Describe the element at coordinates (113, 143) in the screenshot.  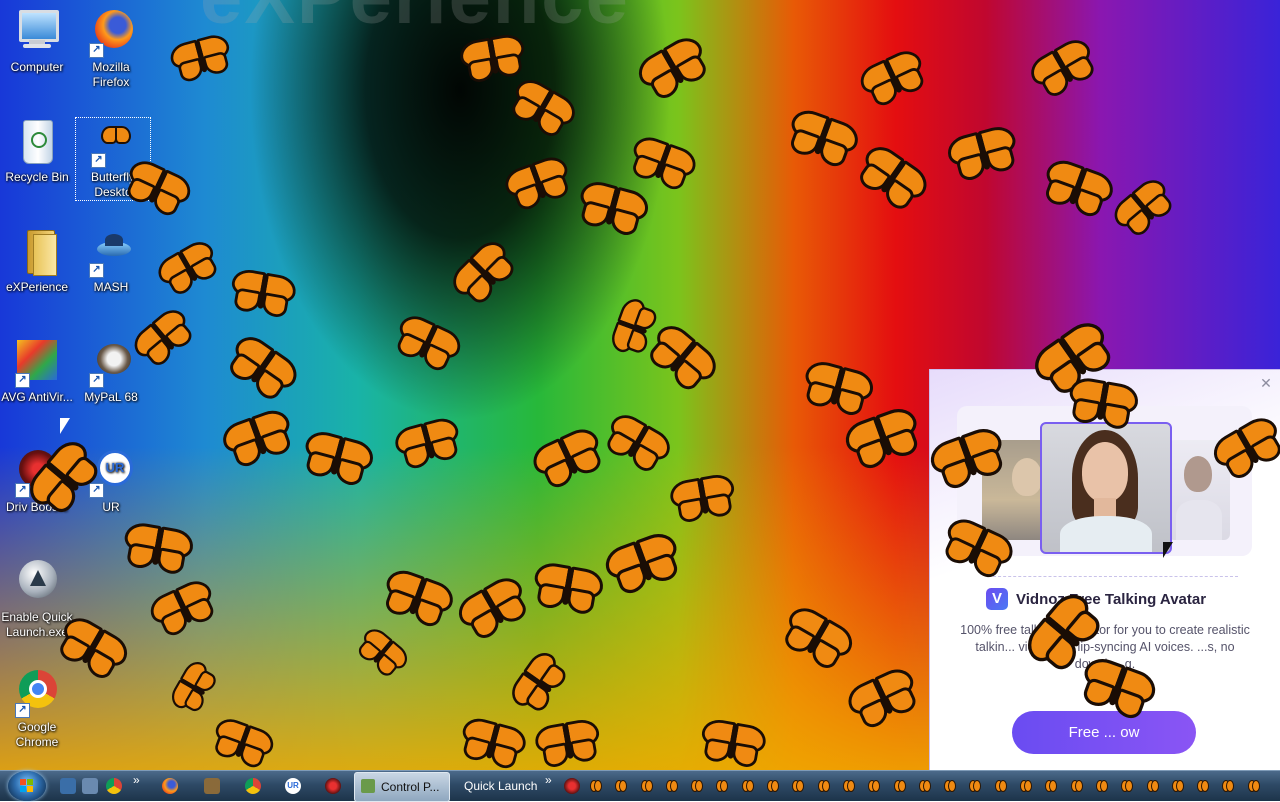
I see `butterfly-icon: ↗` at that location.